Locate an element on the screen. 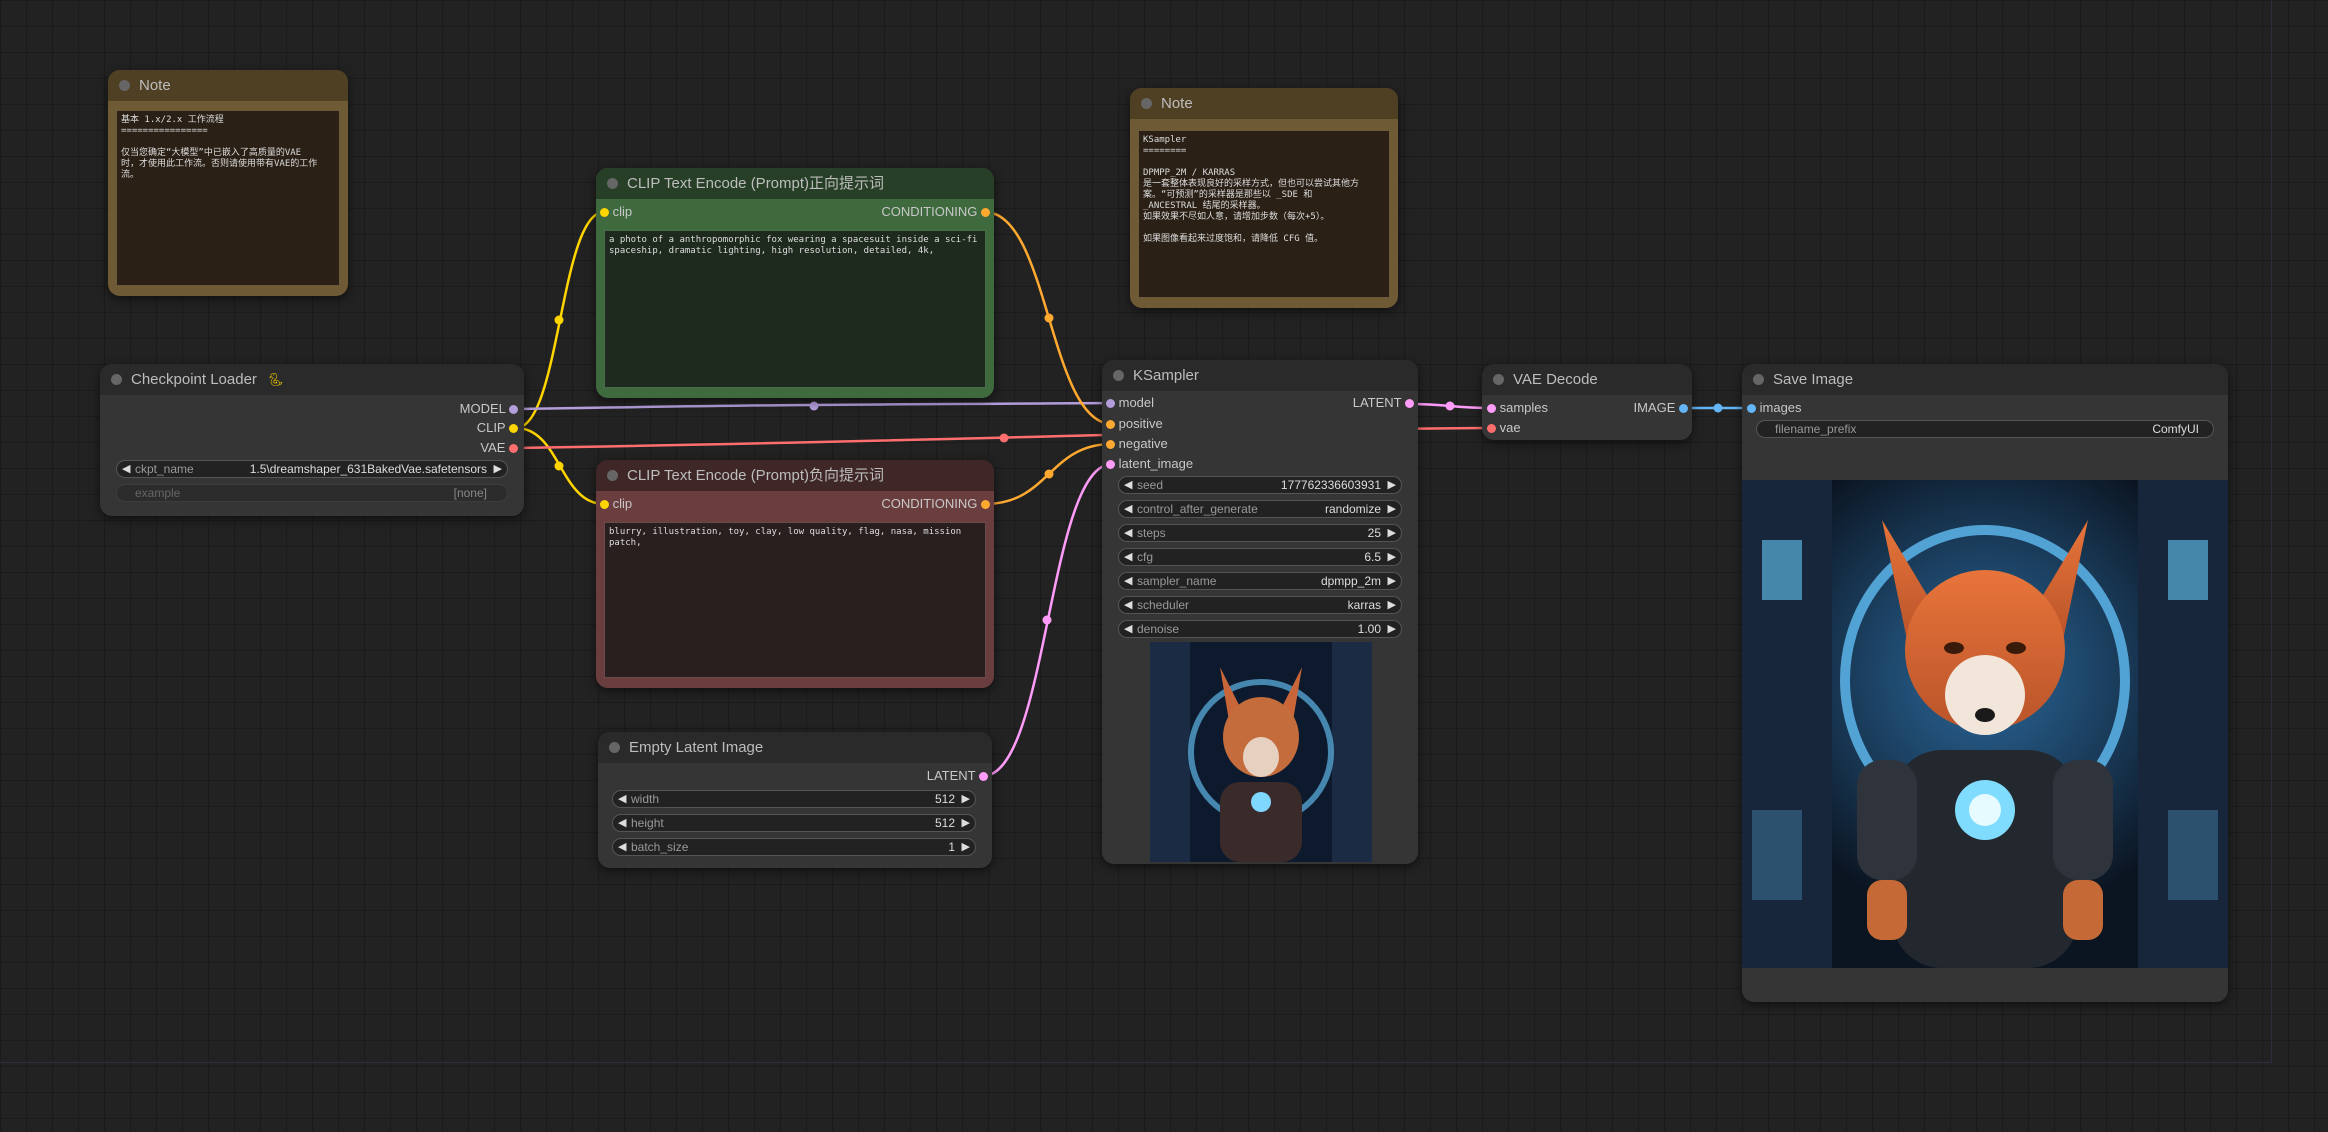 This screenshot has width=2328, height=1132. node-title-bar: Save Image is located at coordinates (1985, 379).